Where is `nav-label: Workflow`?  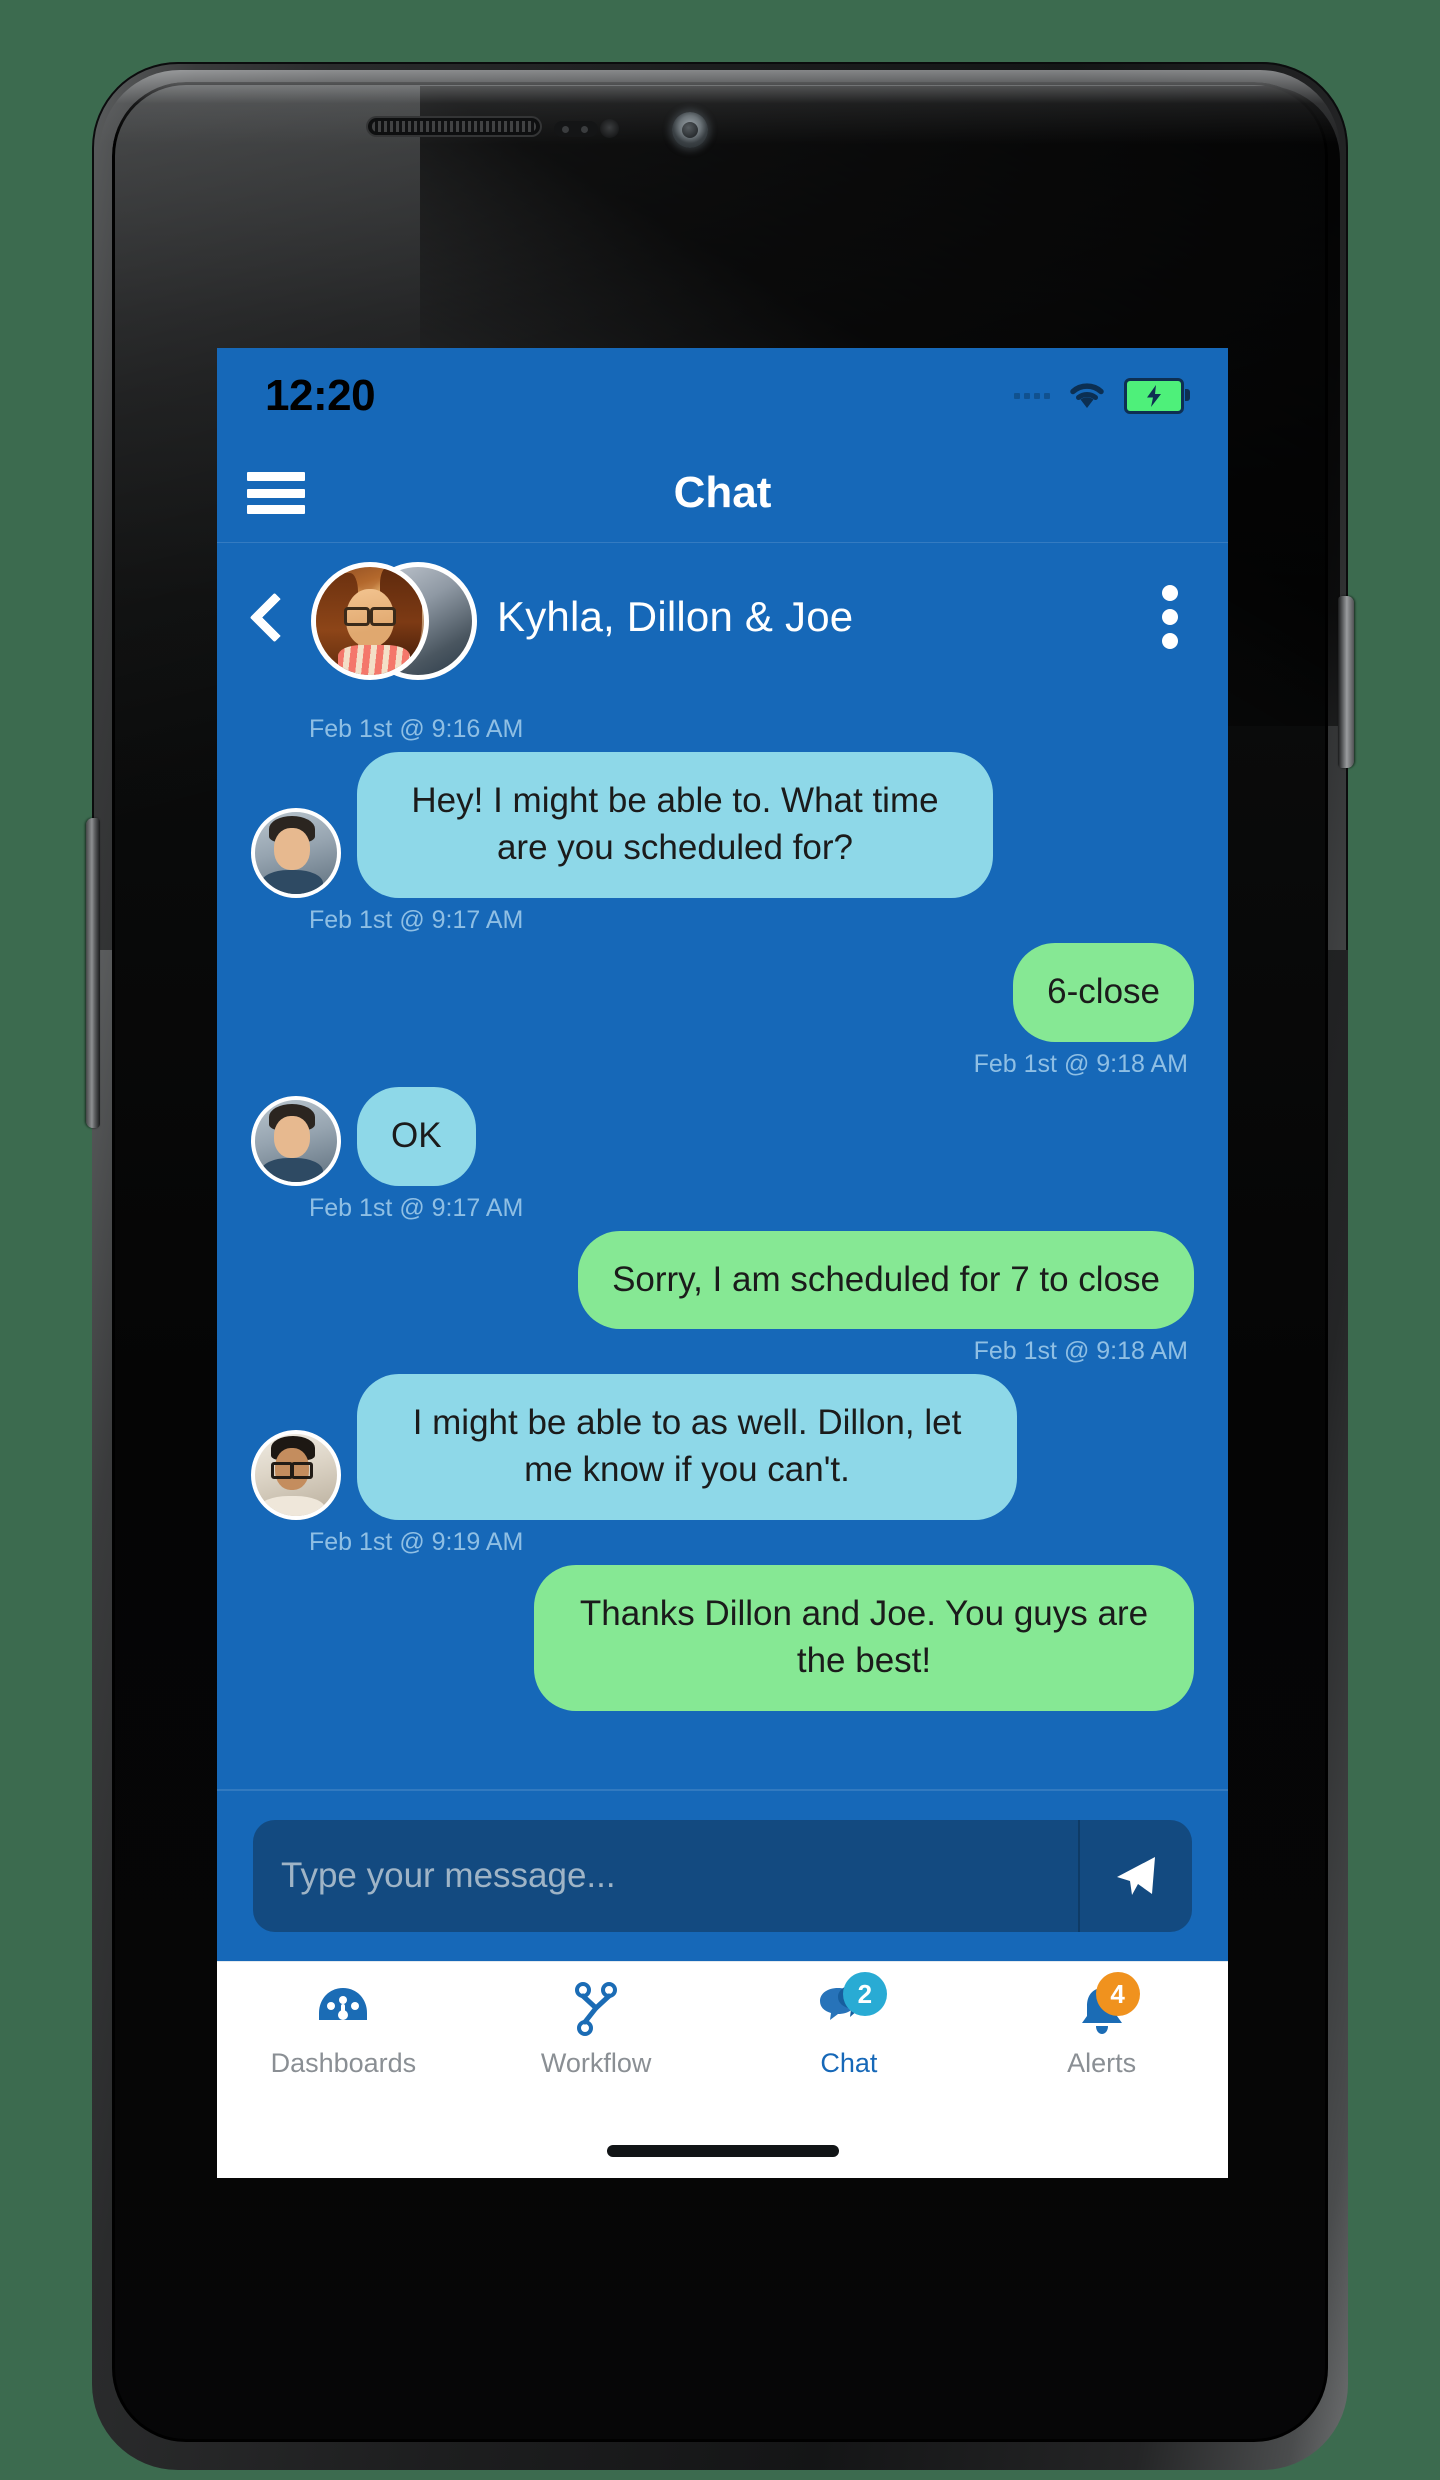 nav-label: Workflow is located at coordinates (596, 2063).